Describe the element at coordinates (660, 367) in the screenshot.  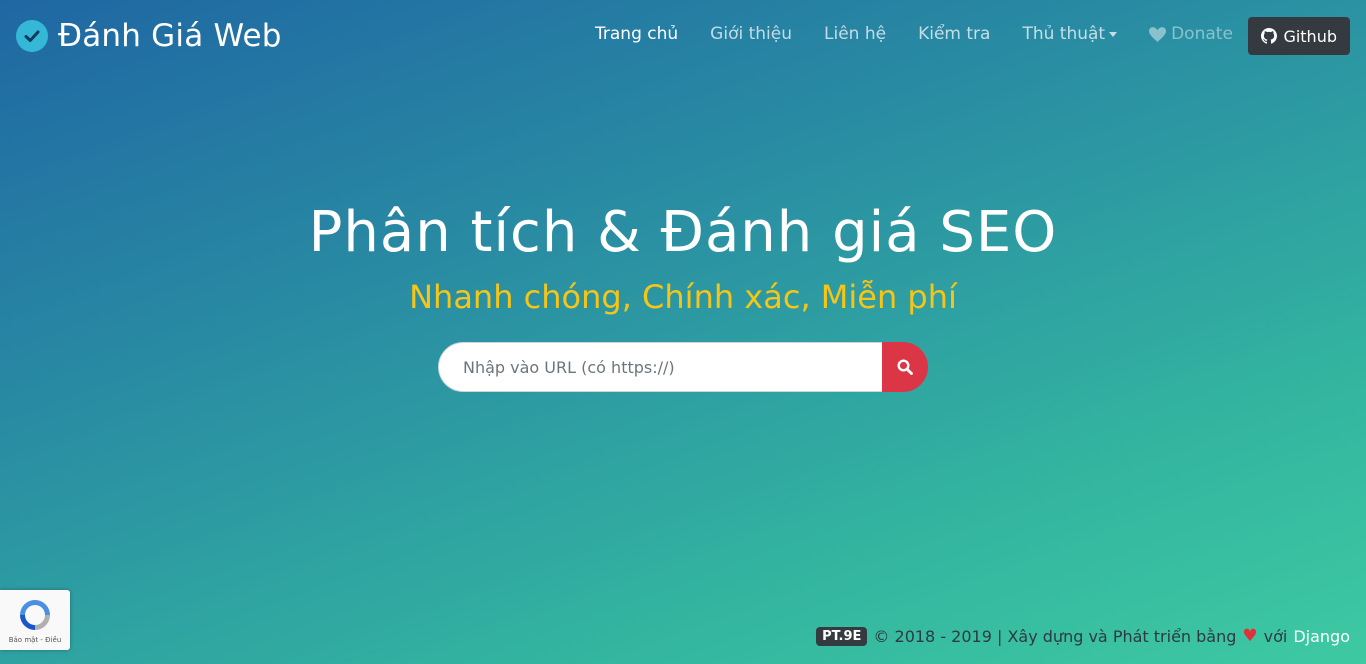
I see `url-input` at that location.